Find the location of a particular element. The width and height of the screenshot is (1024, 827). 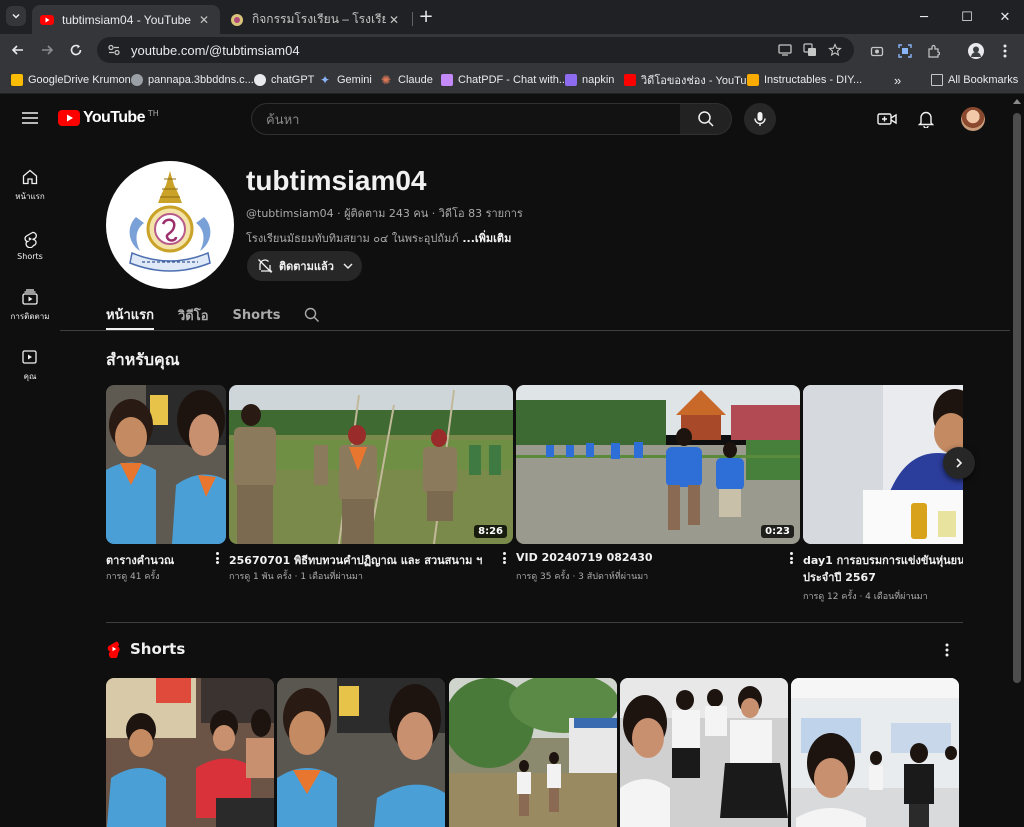

logo-text: YouTube is located at coordinates (114, 117).